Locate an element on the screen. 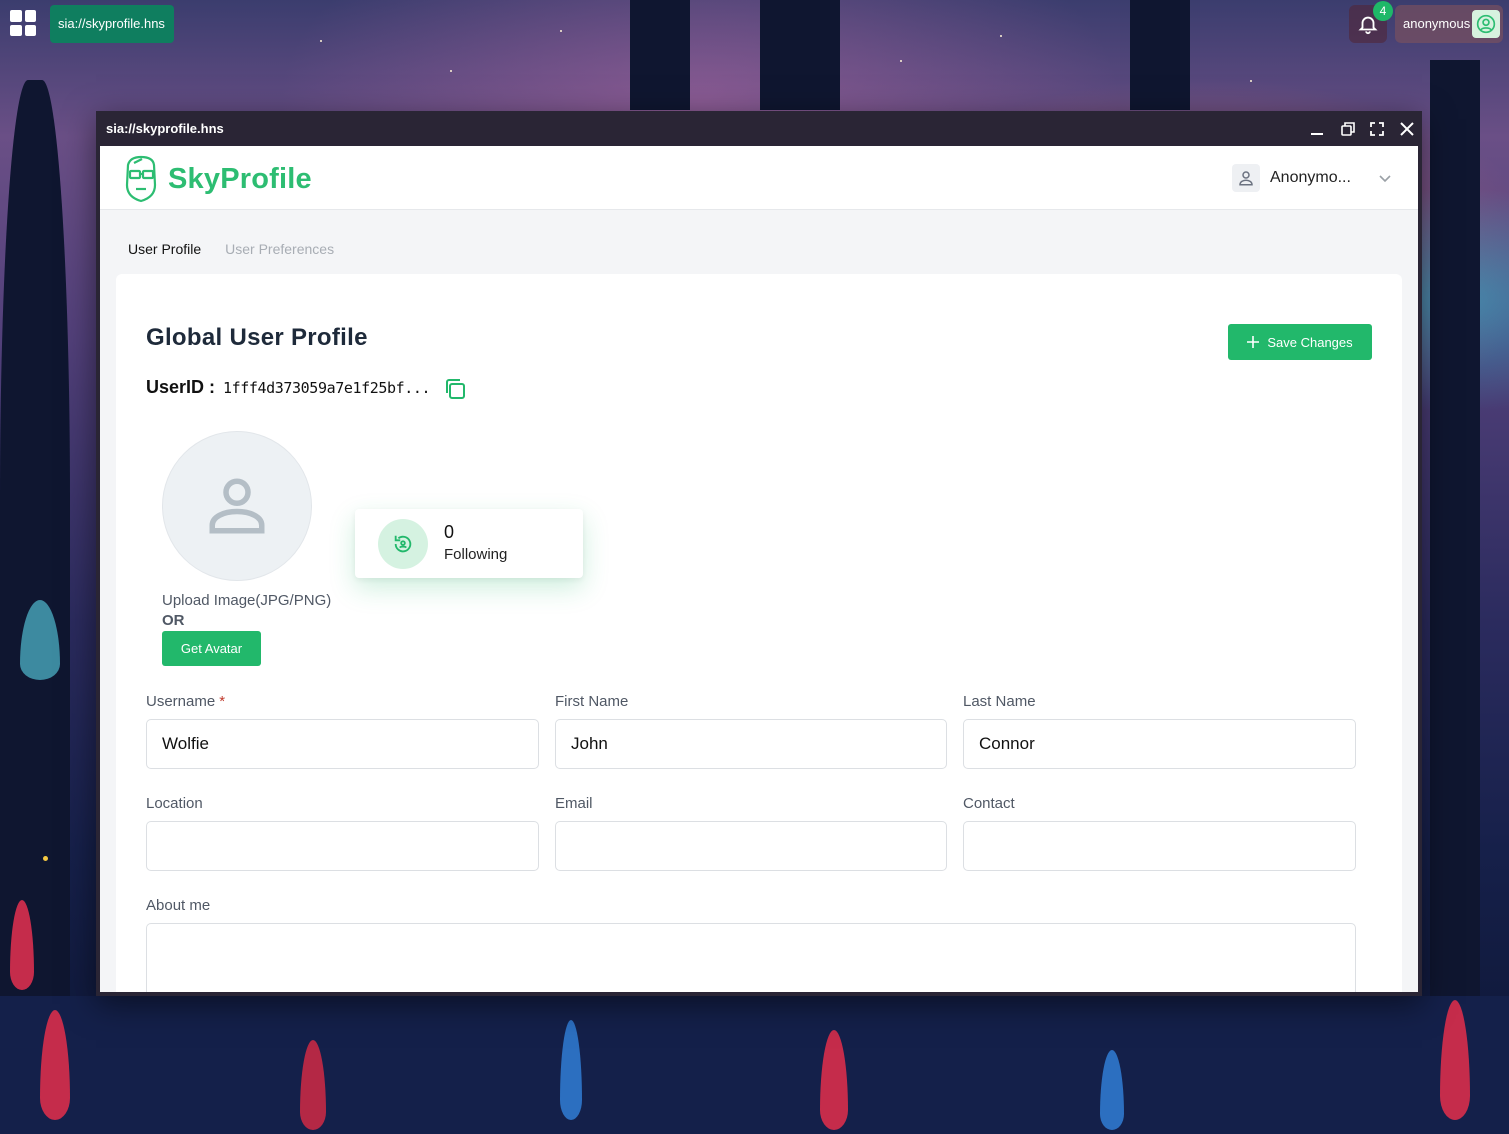 Image resolution: width=1509 pixels, height=1134 pixels. minimize-icon is located at coordinates (1317, 134).